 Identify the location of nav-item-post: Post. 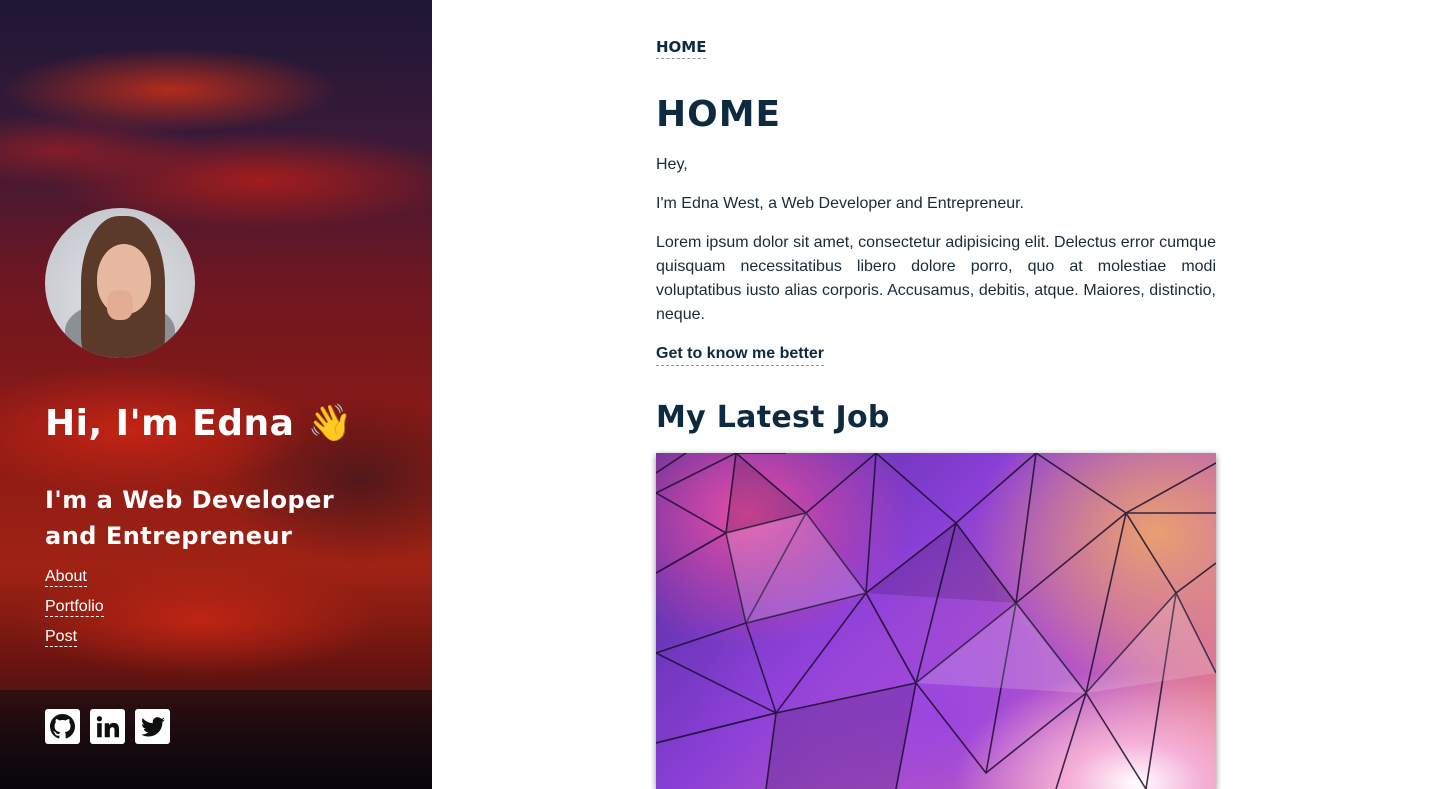
(74, 643).